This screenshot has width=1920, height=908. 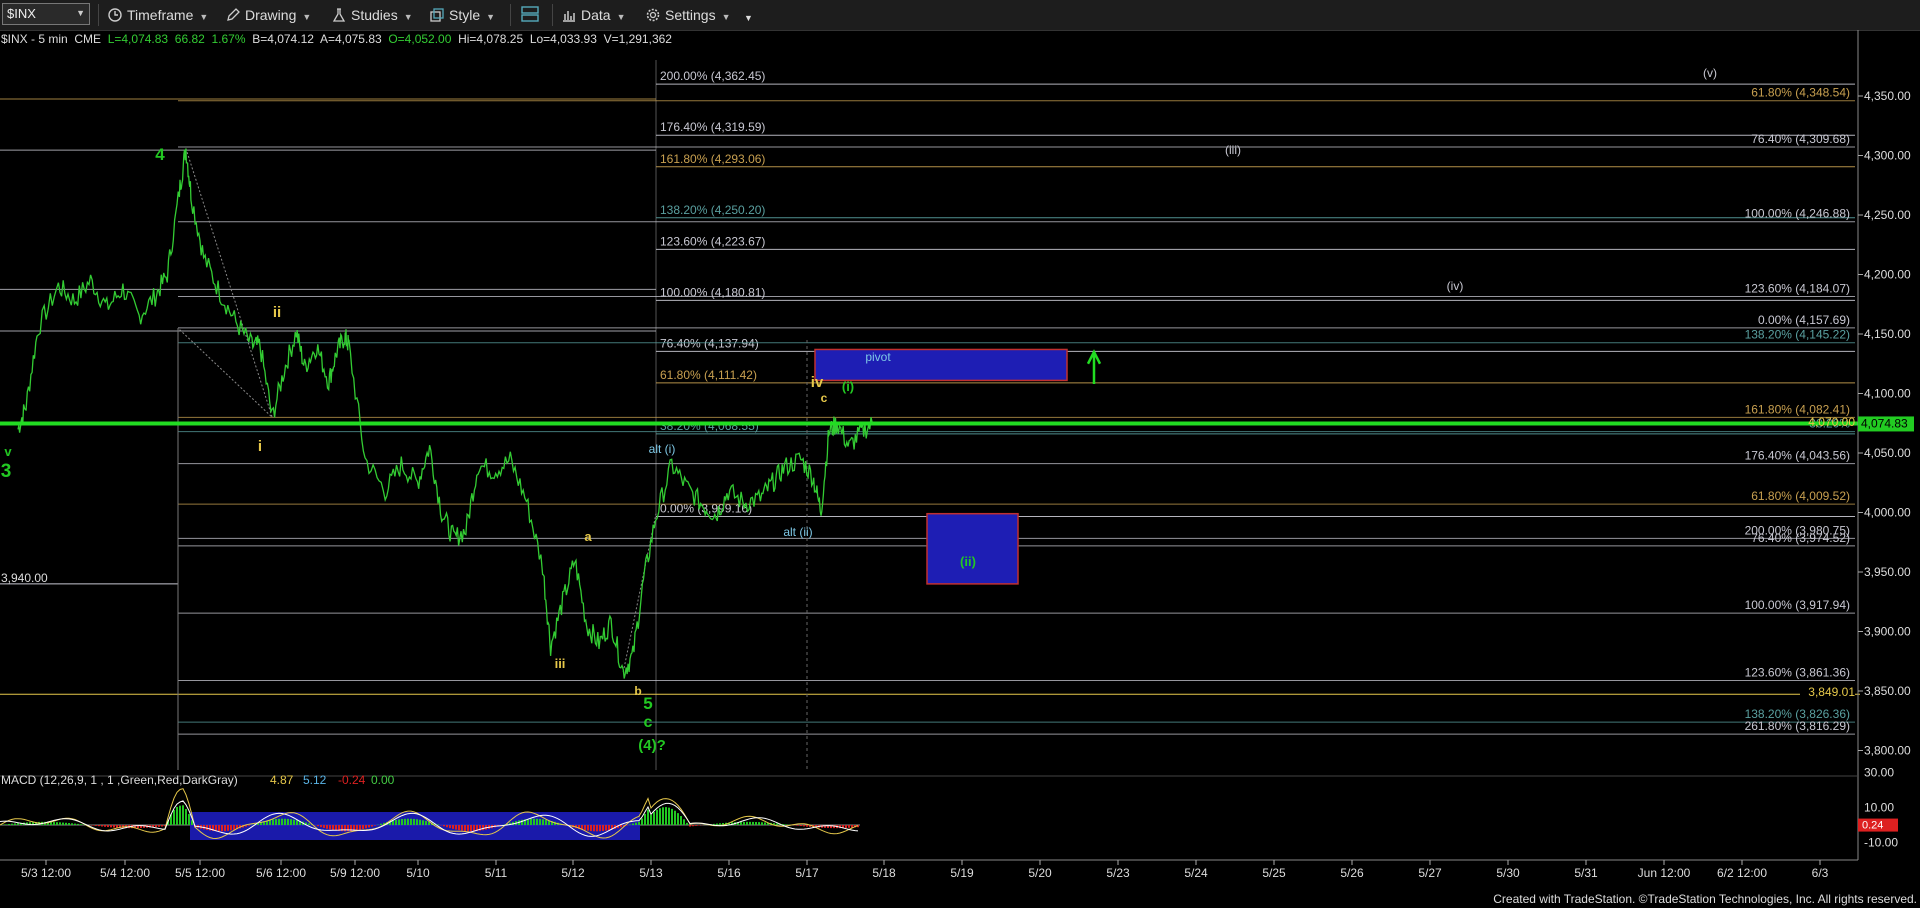 I want to click on wave-label: (iii), so click(x=1233, y=150).